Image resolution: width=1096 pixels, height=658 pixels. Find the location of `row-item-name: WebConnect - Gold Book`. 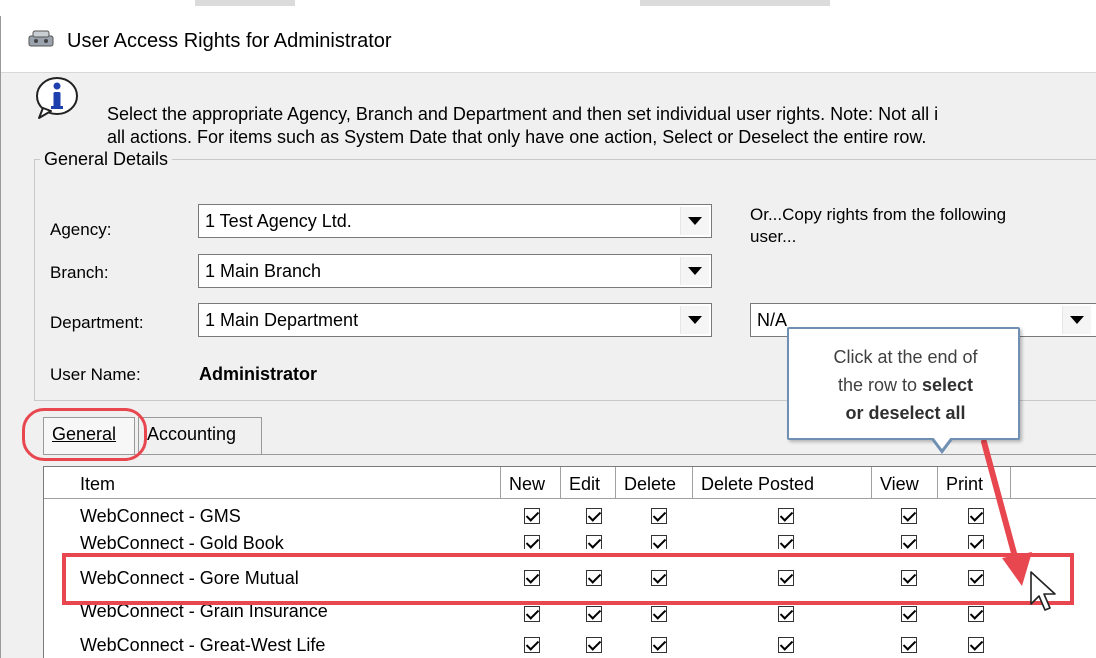

row-item-name: WebConnect - Gold Book is located at coordinates (182, 541).